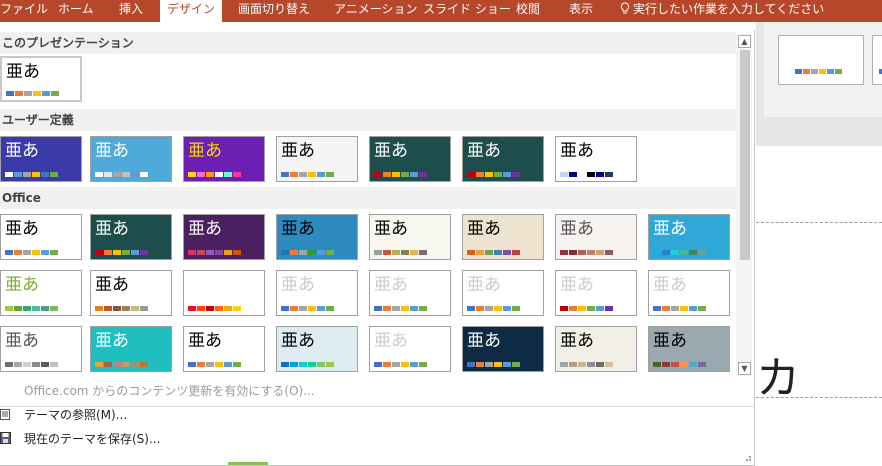  Describe the element at coordinates (274, 11) in the screenshot. I see `tab-transitions: 画面切り替え` at that location.